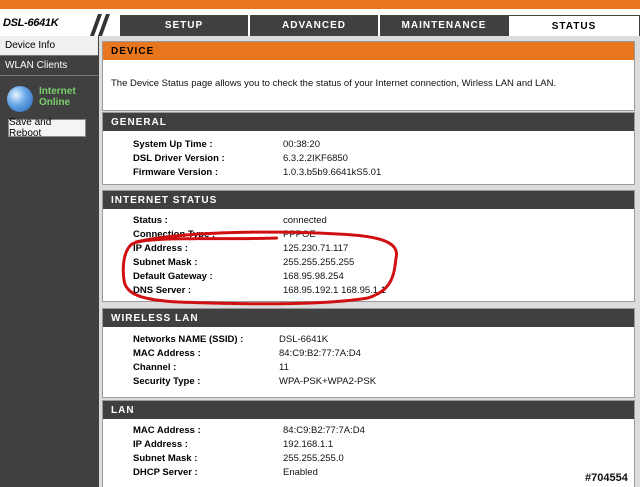 Image resolution: width=640 pixels, height=487 pixels. I want to click on row-value: 00:38:20, so click(301, 144).